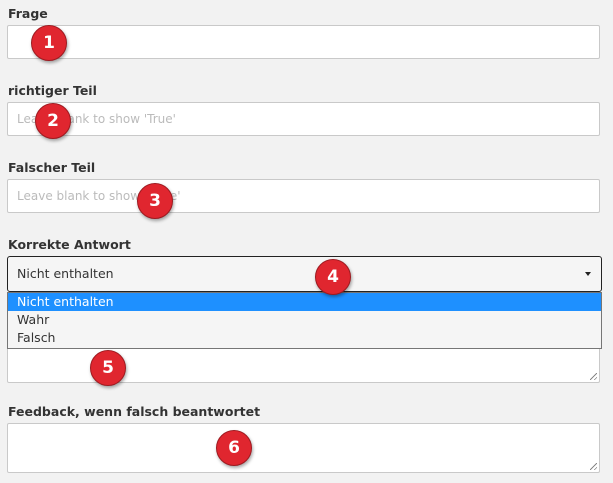 This screenshot has width=613, height=483. Describe the element at coordinates (108, 368) in the screenshot. I see `callout-badge-5: 5` at that location.